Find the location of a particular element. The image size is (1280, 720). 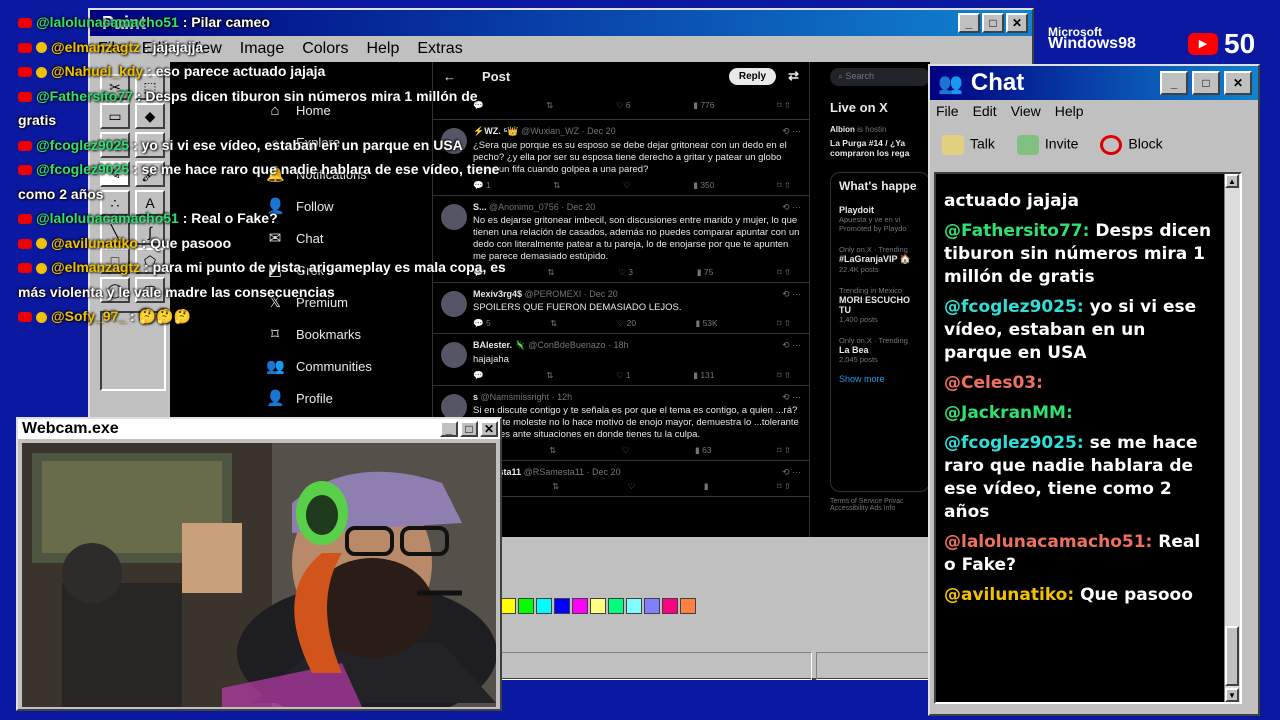

trend-item: Only on X · Trending La Bea 2,045 posts is located at coordinates (880, 350).